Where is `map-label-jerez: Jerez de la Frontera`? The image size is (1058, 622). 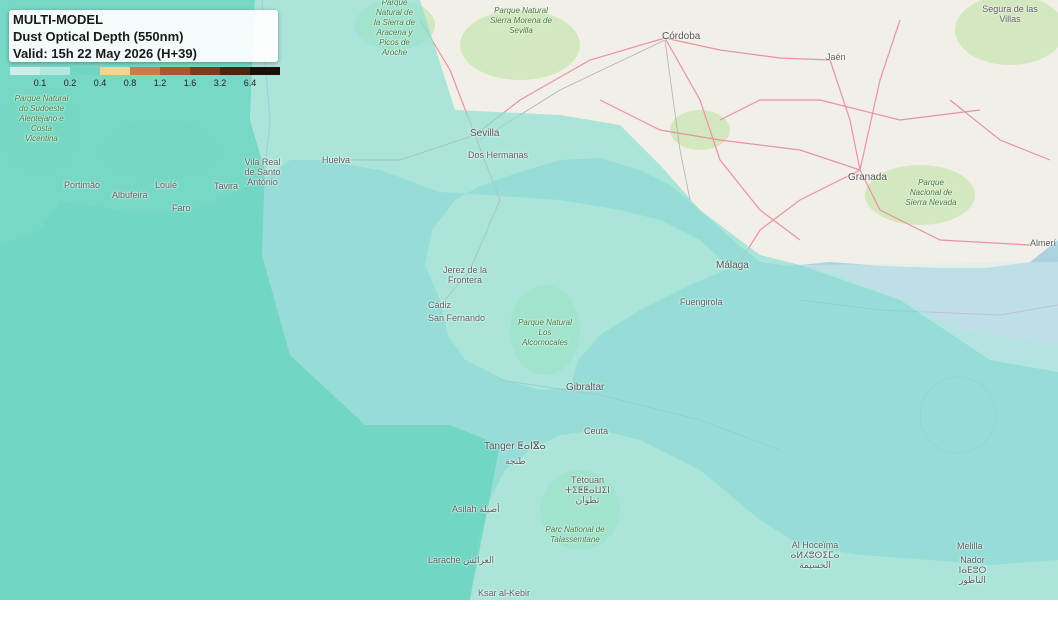
map-label-jerez: Jerez de la Frontera is located at coordinates (465, 275).